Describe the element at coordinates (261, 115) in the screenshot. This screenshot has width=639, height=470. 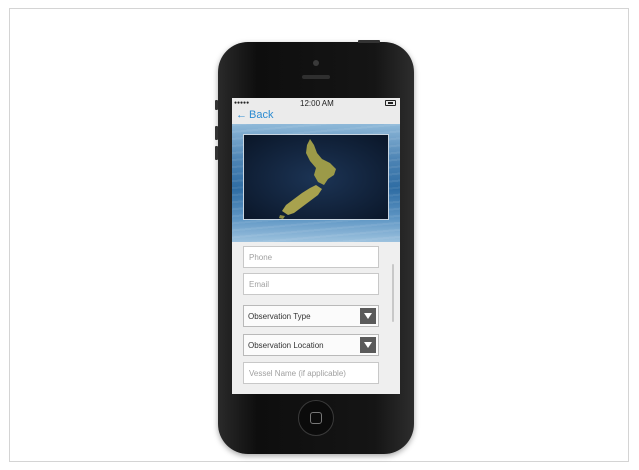
I see `back-label: Back` at that location.